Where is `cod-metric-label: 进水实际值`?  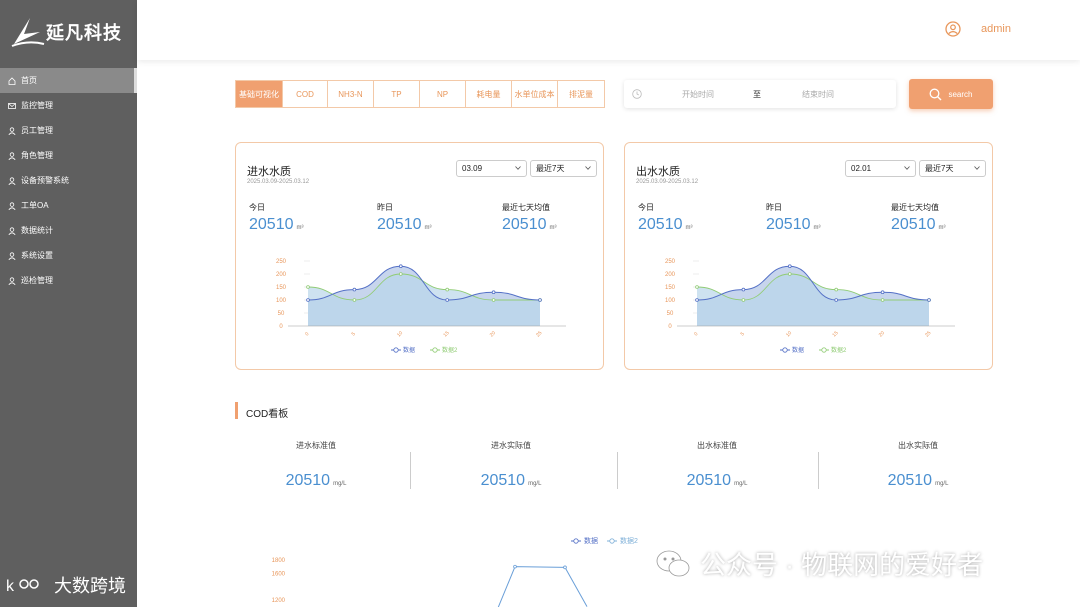
cod-metric-label: 进水实际值 is located at coordinates (511, 445).